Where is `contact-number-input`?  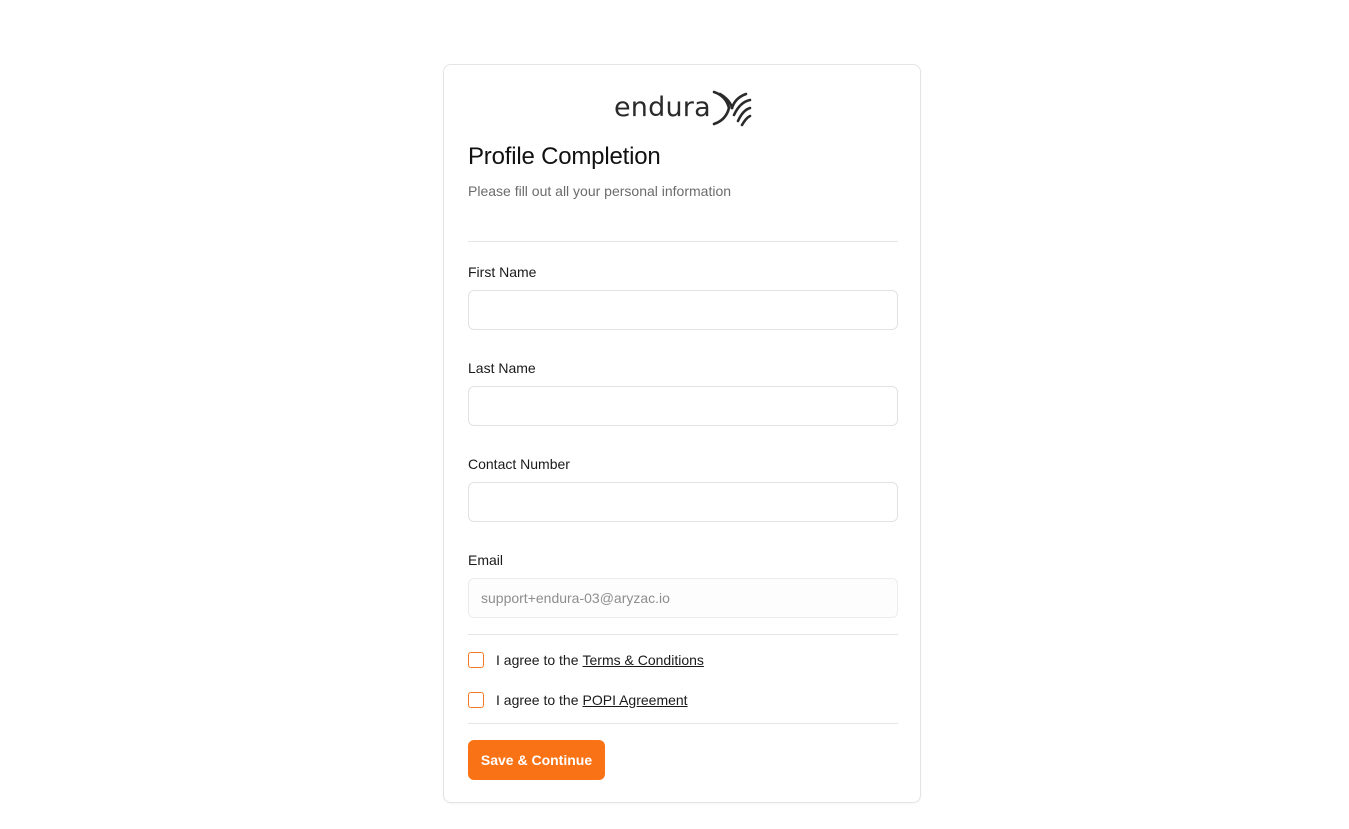
contact-number-input is located at coordinates (683, 502).